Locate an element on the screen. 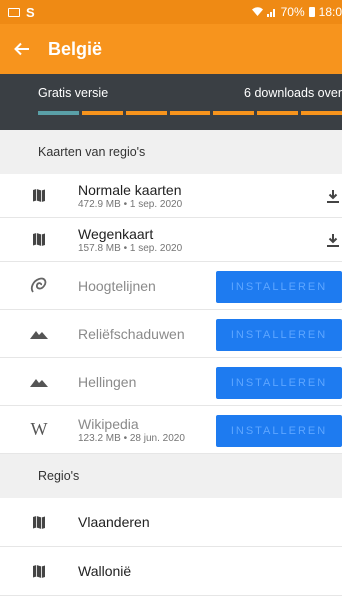 The height and width of the screenshot is (607, 342). map-item-subtitle: 472.9 MB • 1 sep. 2020 is located at coordinates (130, 204).